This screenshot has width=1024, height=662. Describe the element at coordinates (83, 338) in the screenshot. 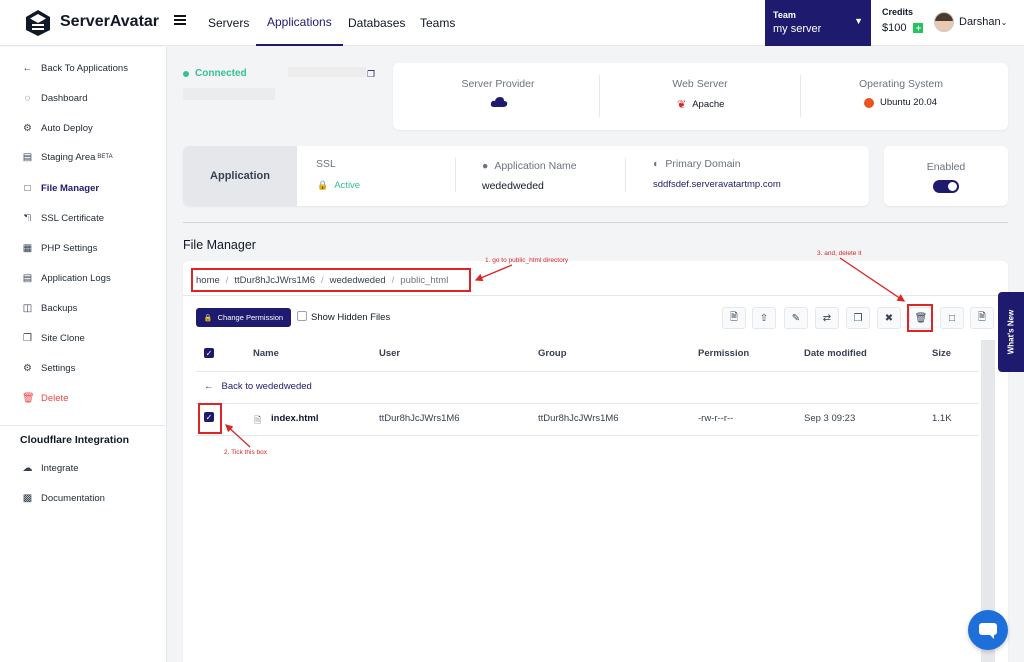

I see `sidebar-item-site-clone: ❐ Site Clone` at that location.